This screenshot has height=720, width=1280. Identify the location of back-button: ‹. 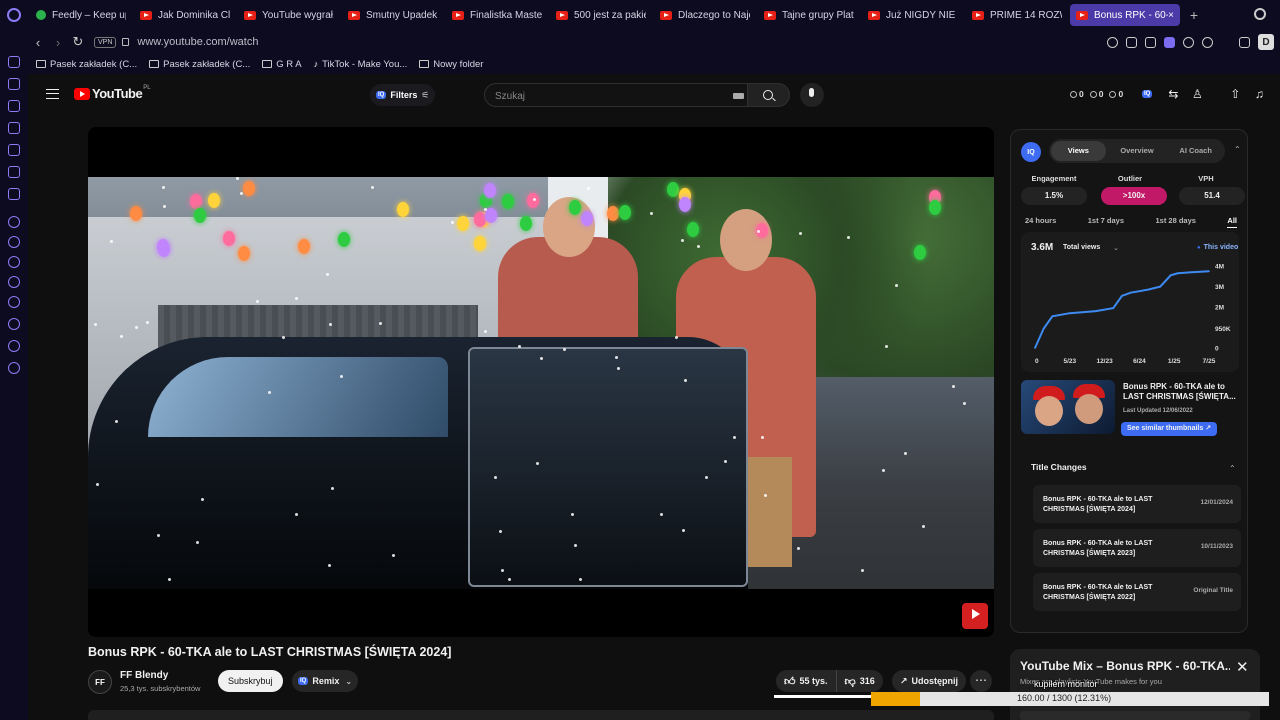
(38, 42).